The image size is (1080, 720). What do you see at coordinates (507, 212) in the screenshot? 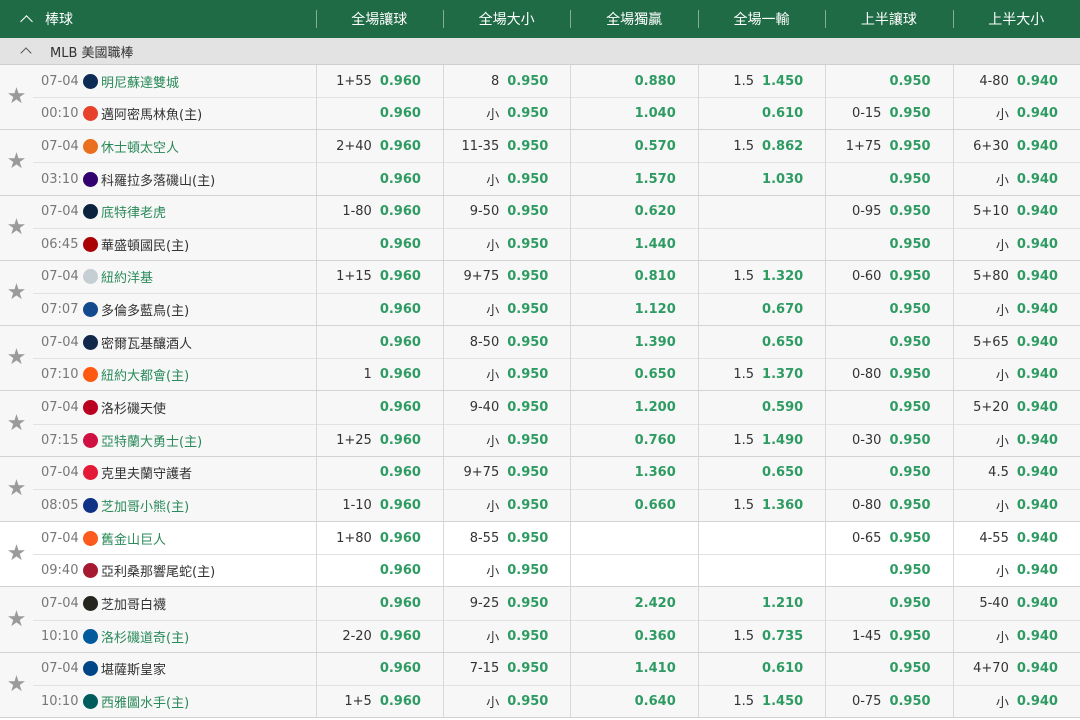
I see `odds-button: 9-50 0.950` at bounding box center [507, 212].